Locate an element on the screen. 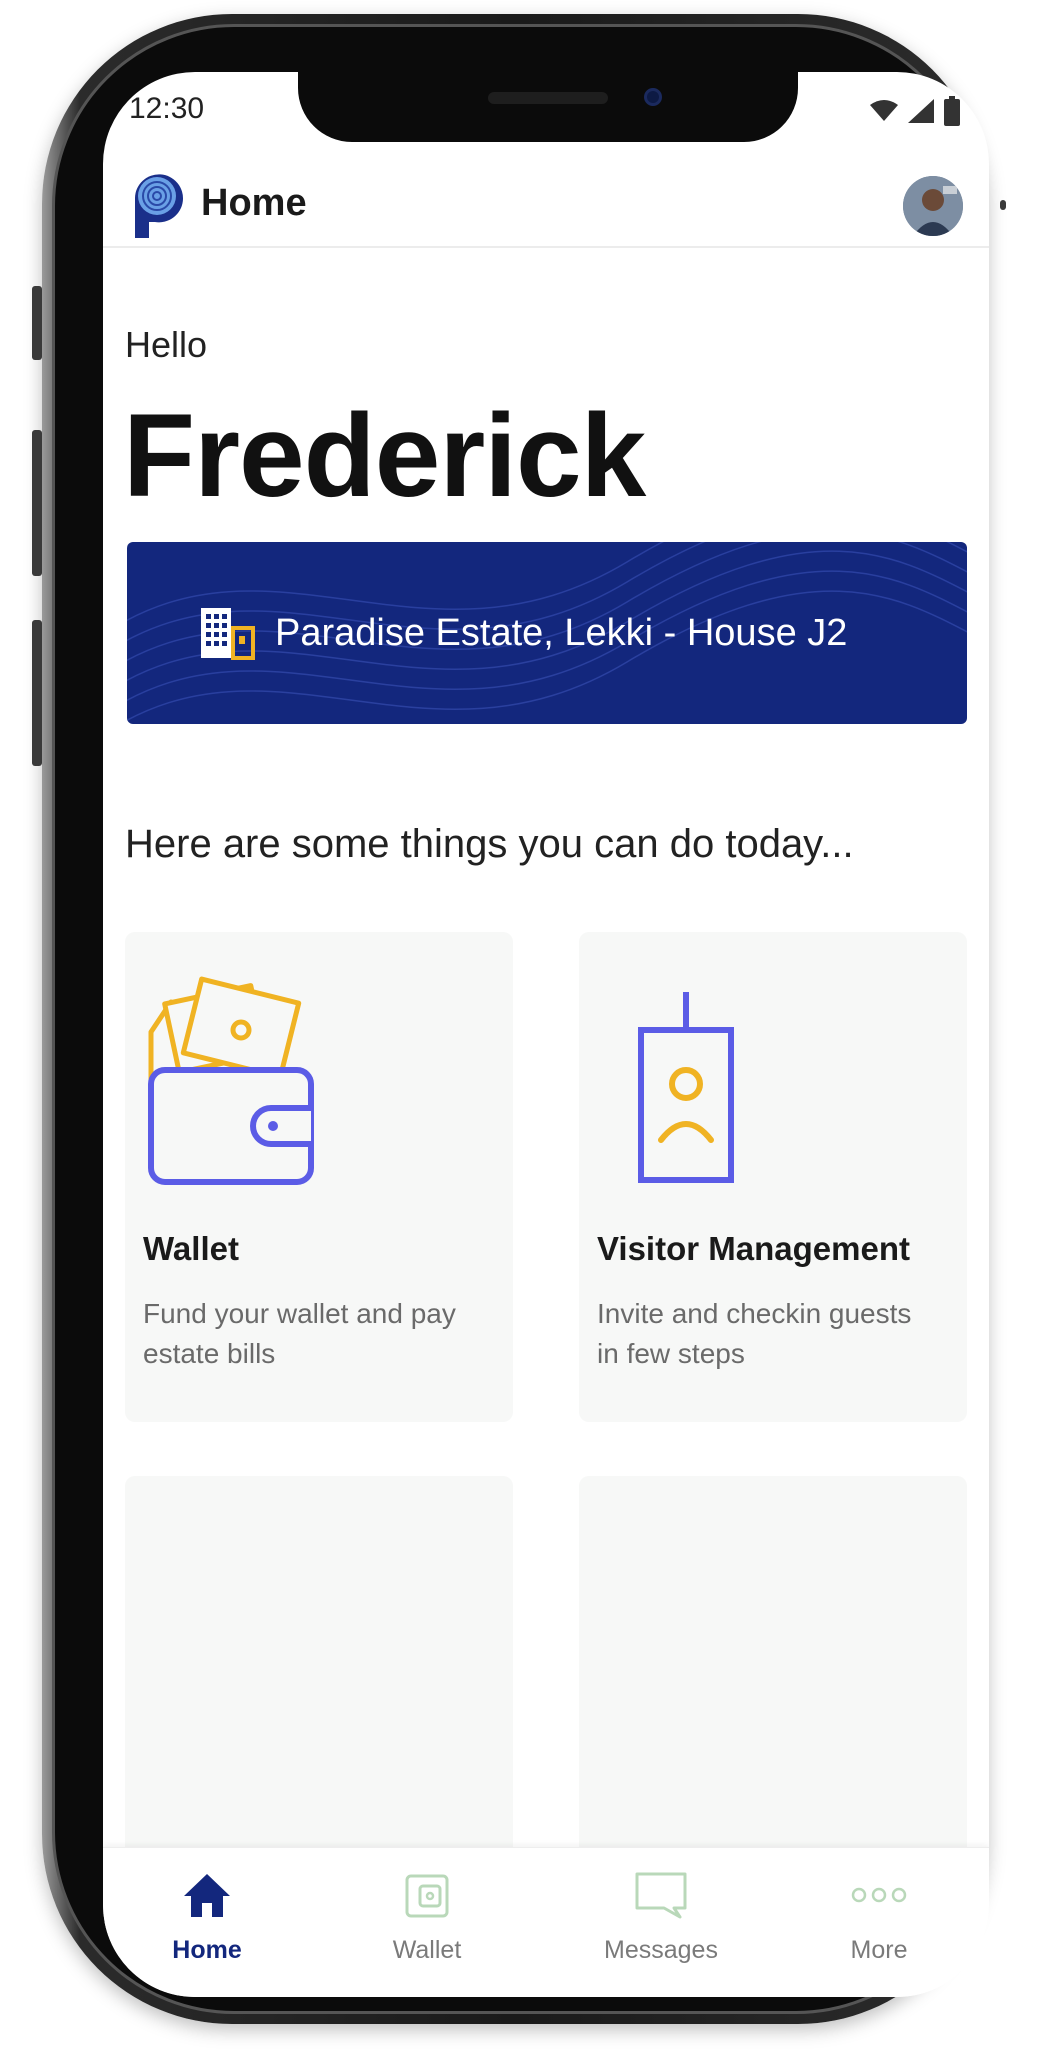 This screenshot has width=1042, height=2055. building-icon is located at coordinates (228, 634).